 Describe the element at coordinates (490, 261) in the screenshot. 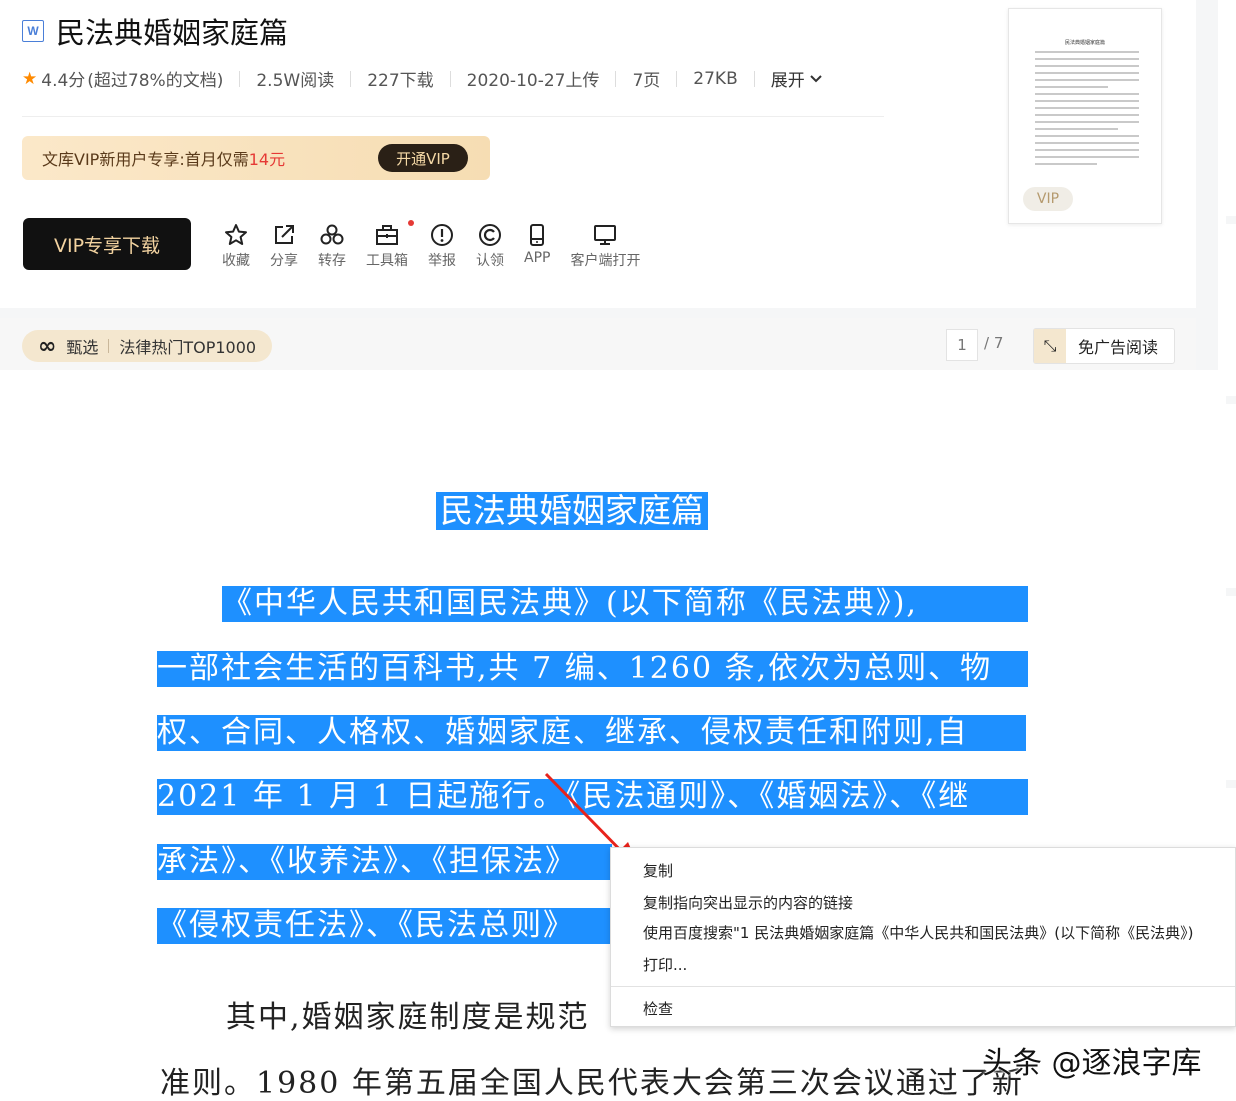

I see `tool-label: 认领` at that location.